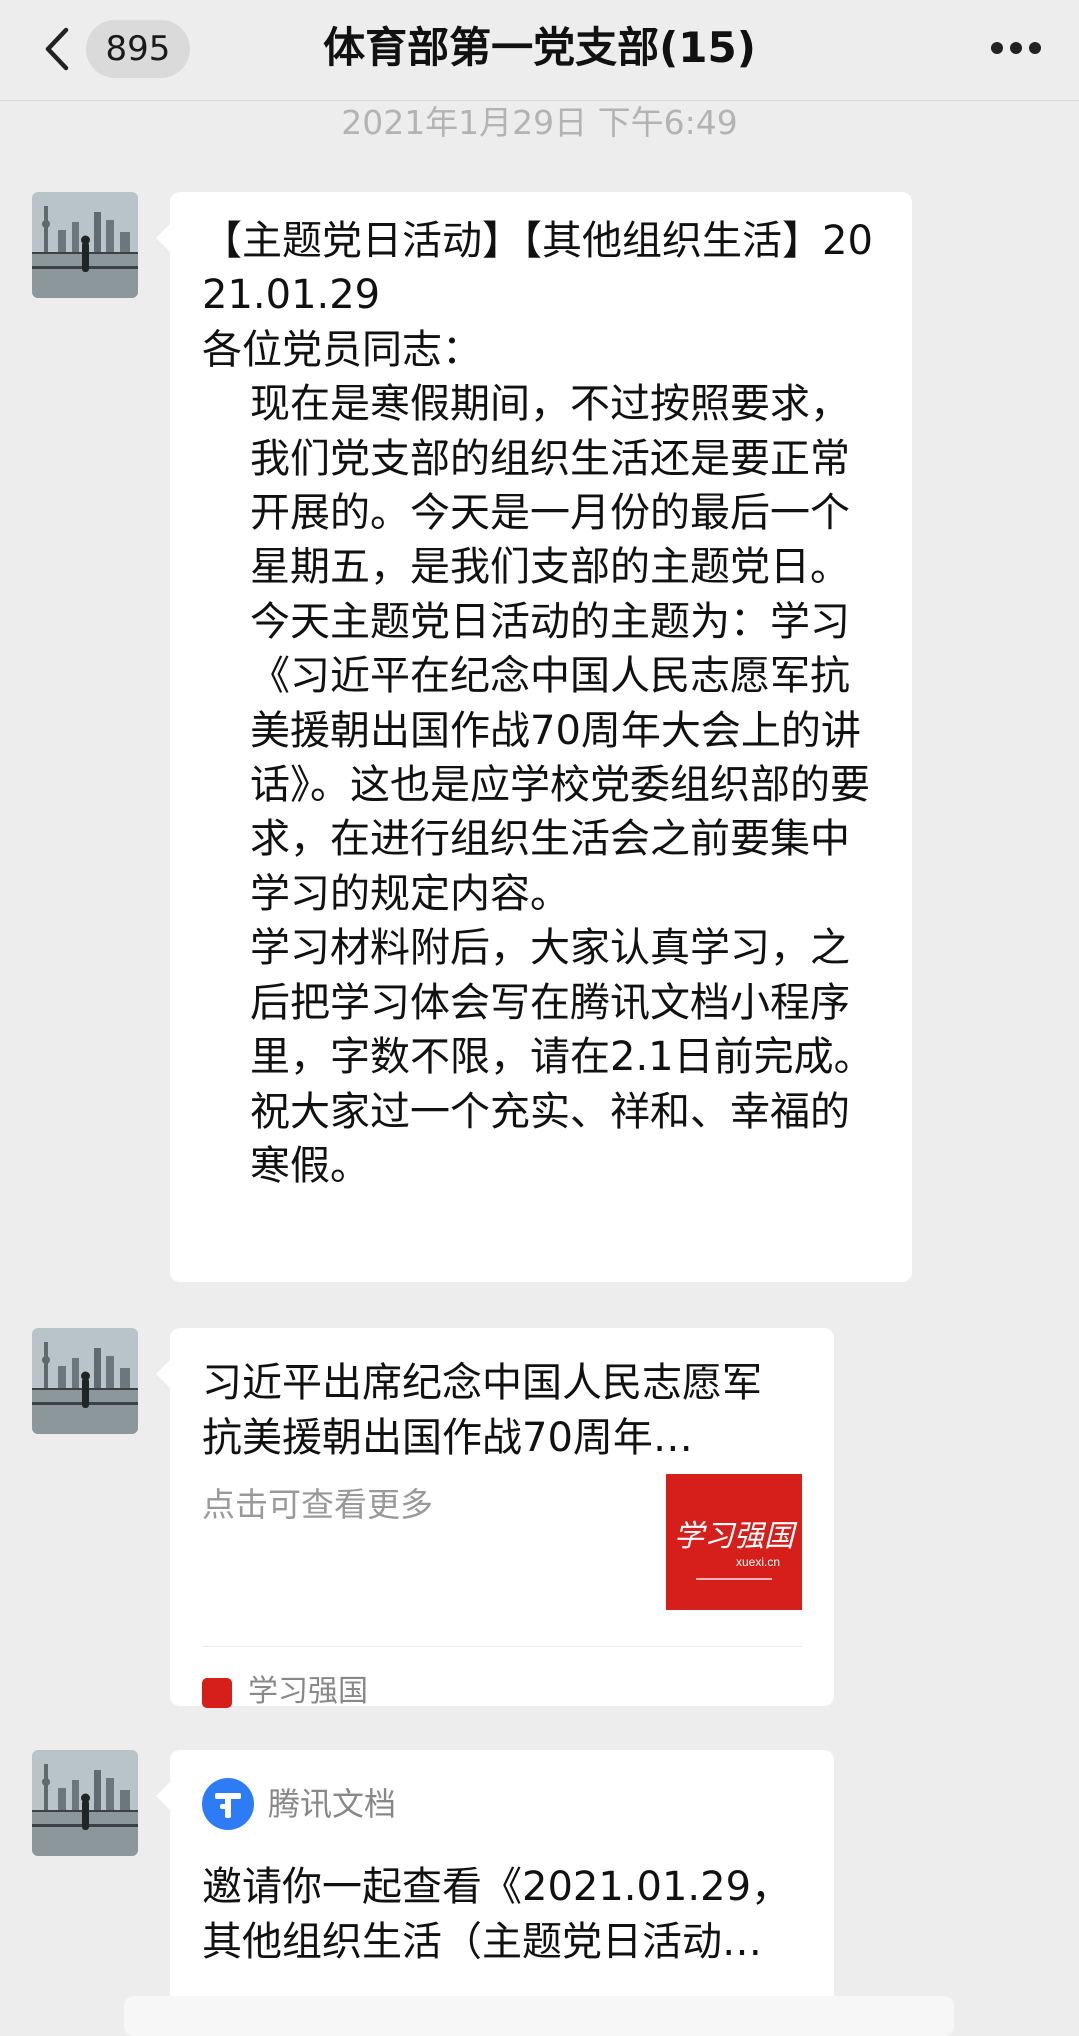 The width and height of the screenshot is (1079, 2036). Describe the element at coordinates (758, 1562) in the screenshot. I see `xuexi-logo-domain: xuexi.cn` at that location.